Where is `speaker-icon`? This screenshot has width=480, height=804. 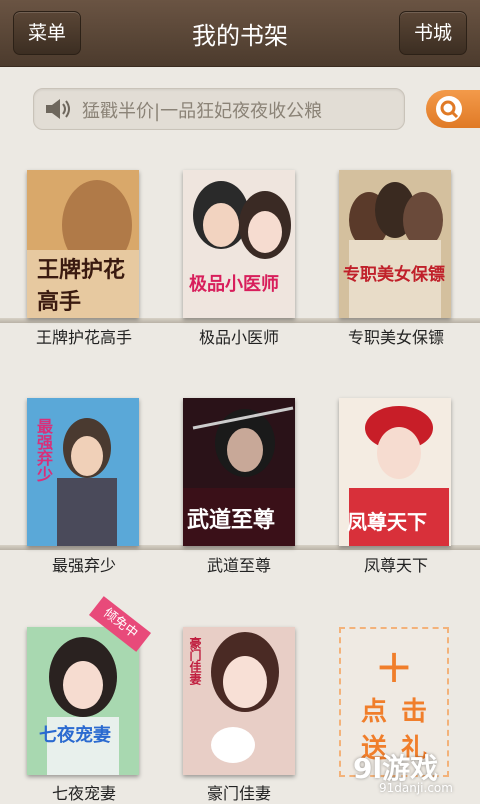
speaker-icon is located at coordinates (58, 109).